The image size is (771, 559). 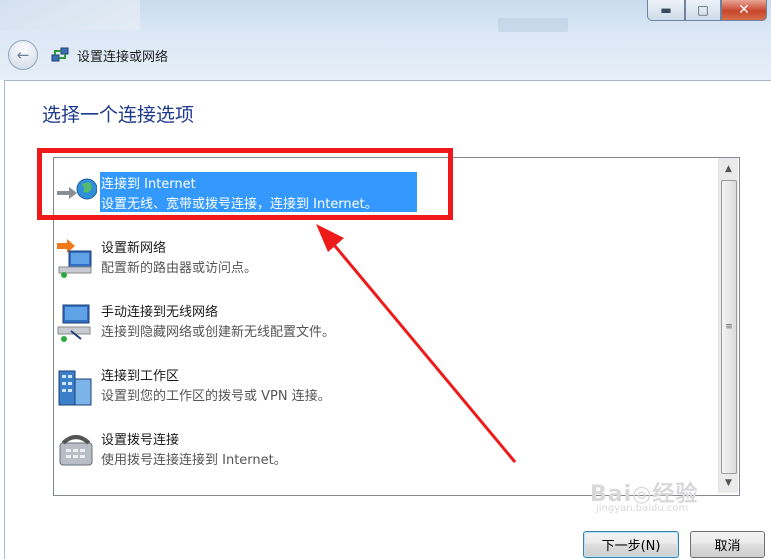 What do you see at coordinates (728, 482) in the screenshot?
I see `scroll-down-arrow-icon: ▼` at bounding box center [728, 482].